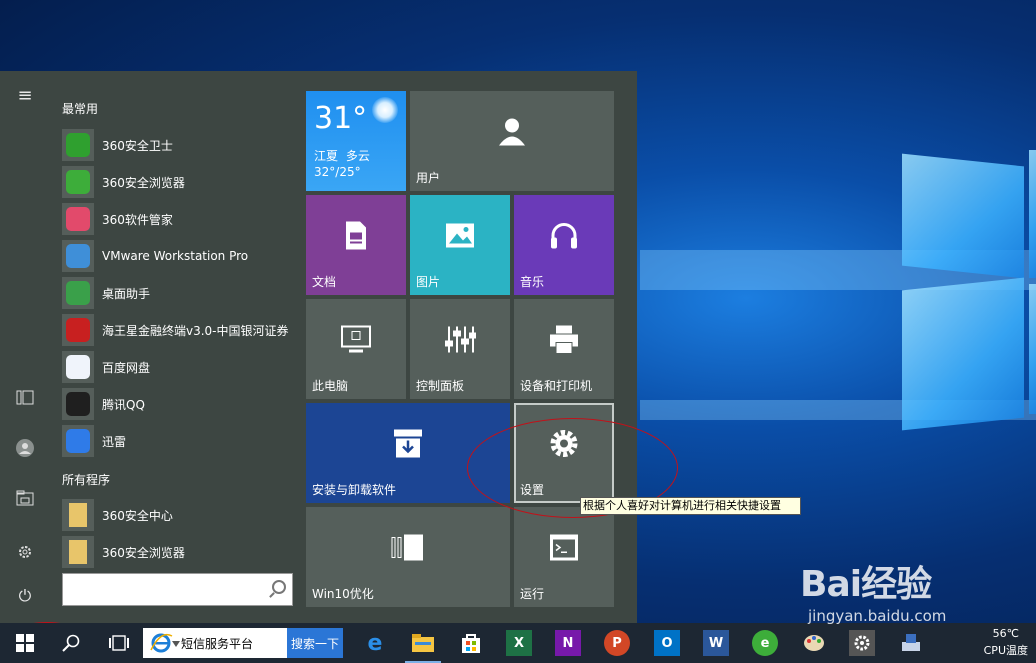  I want to click on start-button, so click(25, 643).